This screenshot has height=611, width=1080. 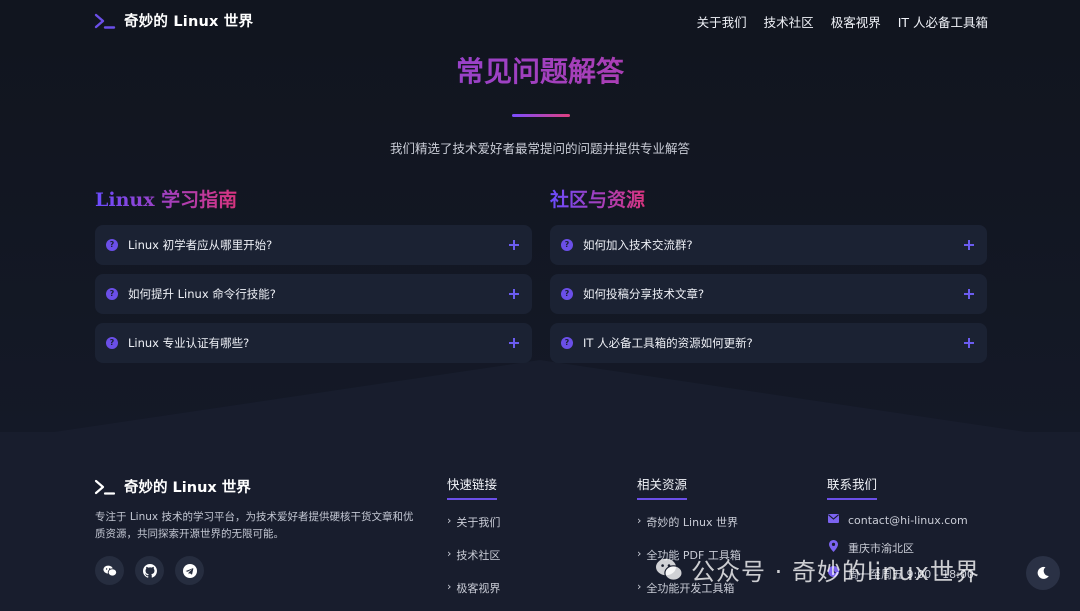 What do you see at coordinates (644, 294) in the screenshot?
I see `faq-question: 如何投稿分享技术文章?` at bounding box center [644, 294].